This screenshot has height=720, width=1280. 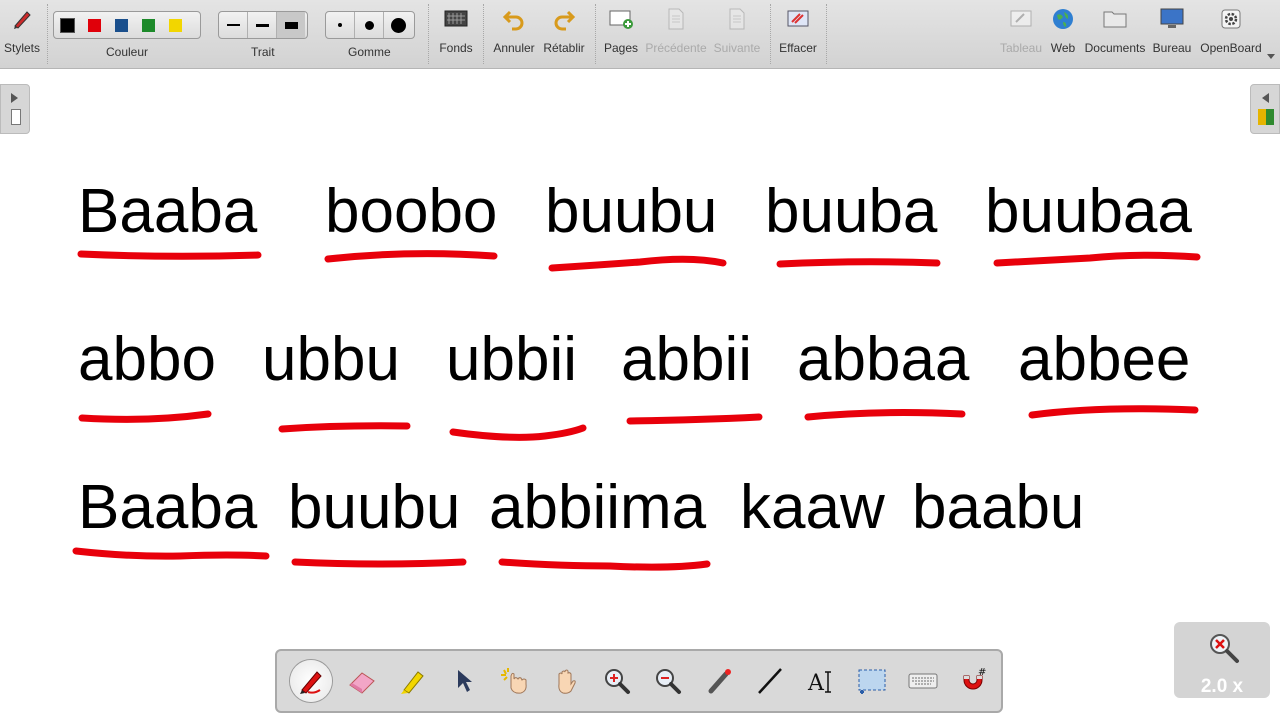 I want to click on board-word: abbii, so click(x=686, y=360).